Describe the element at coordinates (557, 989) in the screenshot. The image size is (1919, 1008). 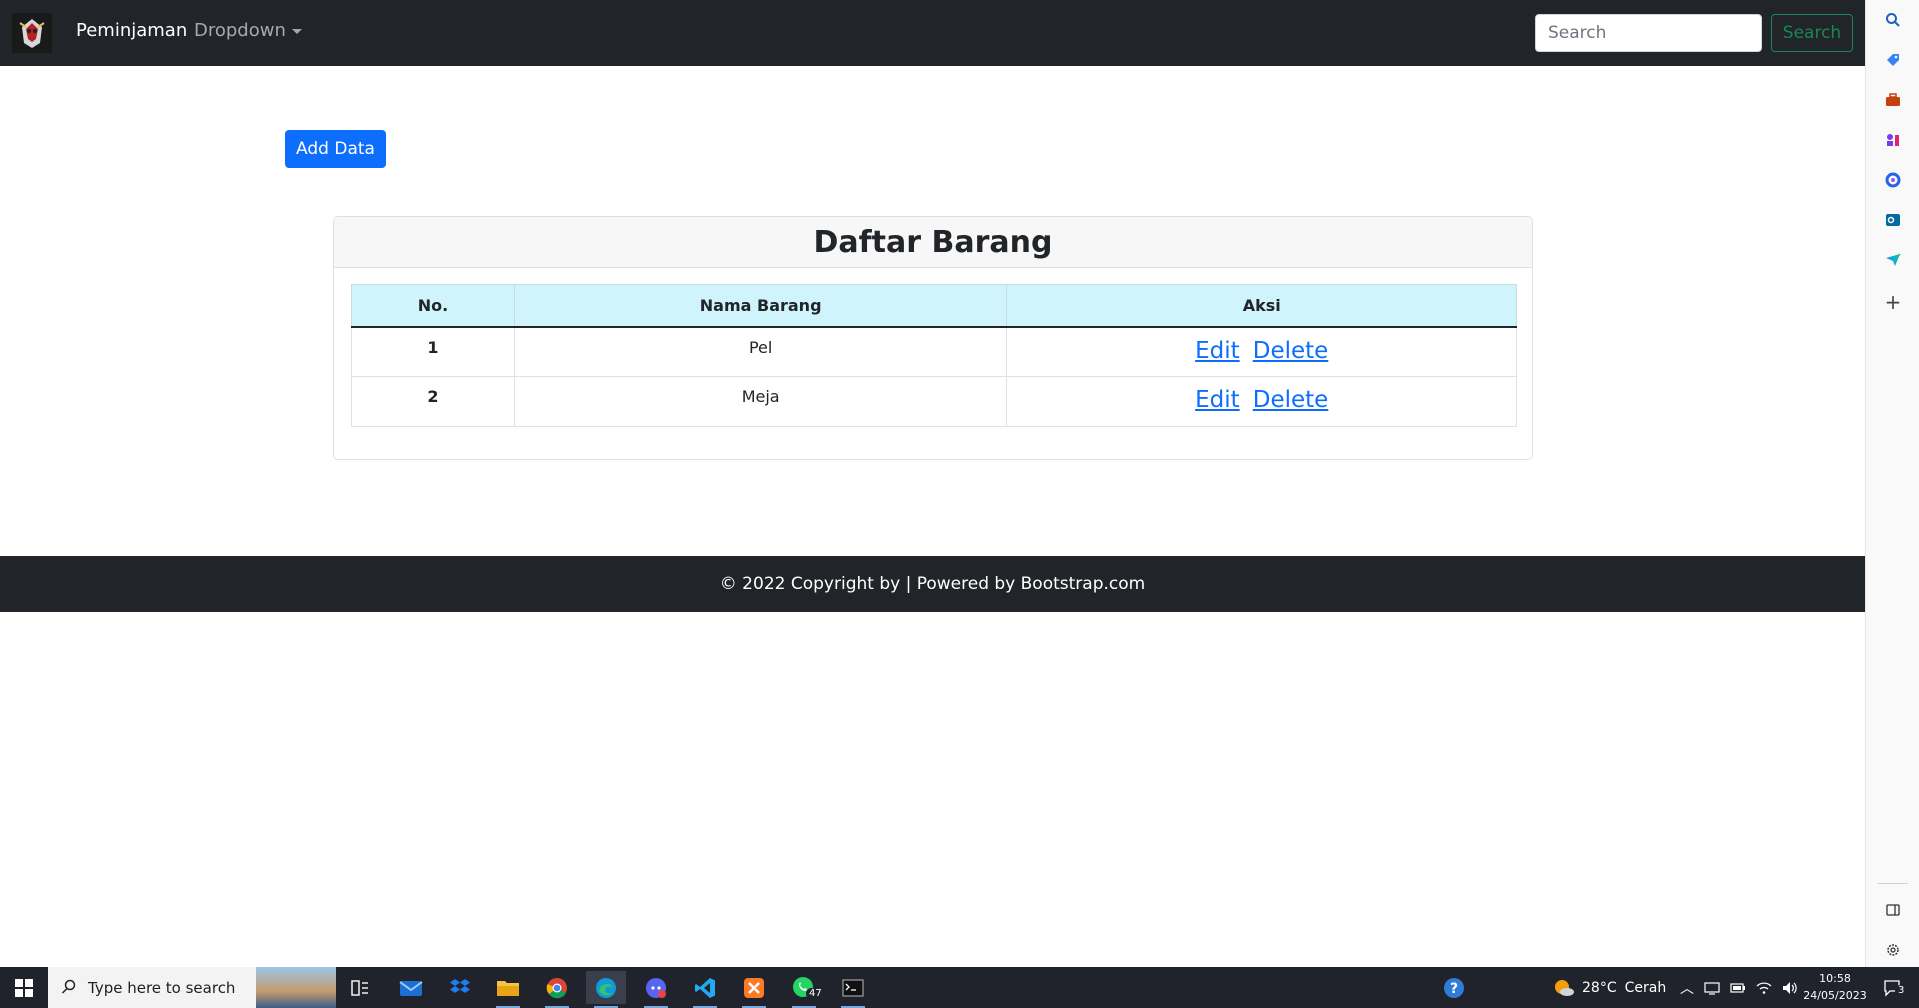
I see `chrome-icon` at that location.